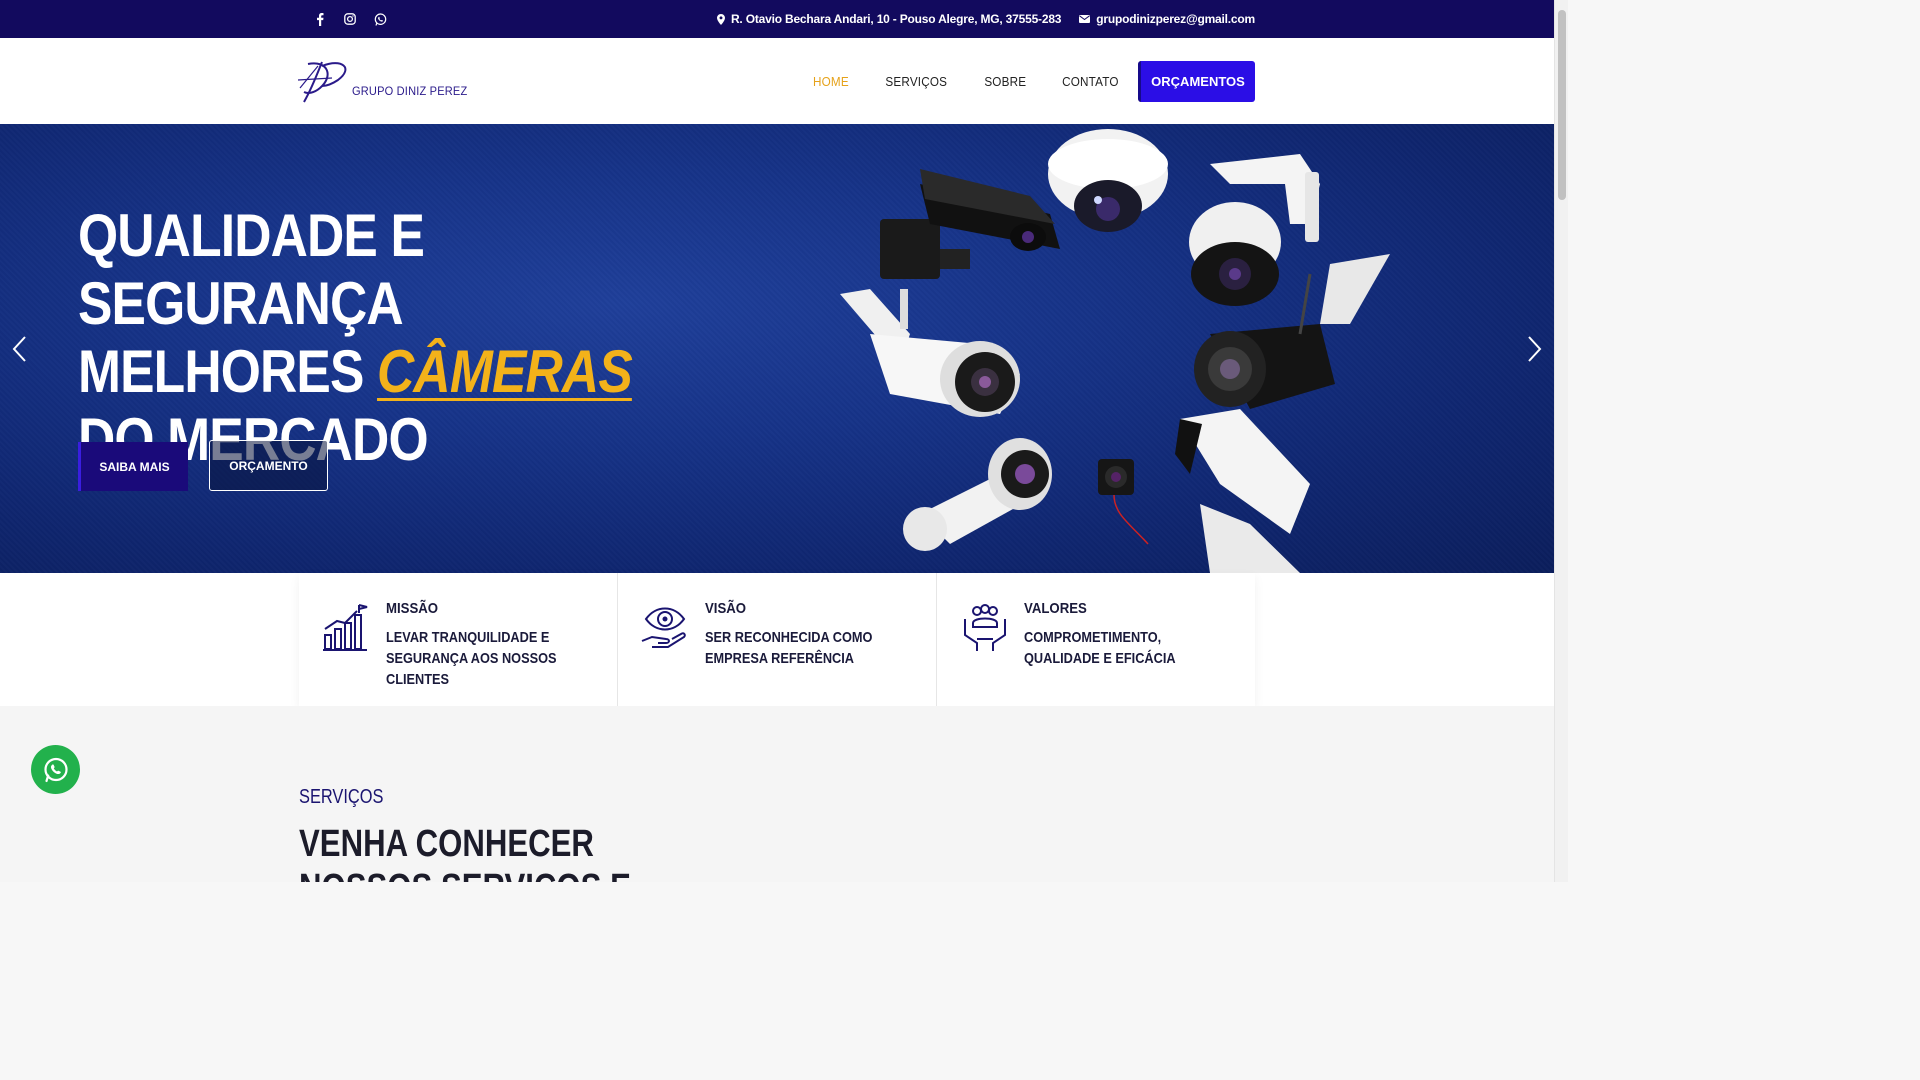  Describe the element at coordinates (465, 874) in the screenshot. I see `services-heading-line-2: NOSSOS SERVIÇOS E PRODUTOS` at that location.